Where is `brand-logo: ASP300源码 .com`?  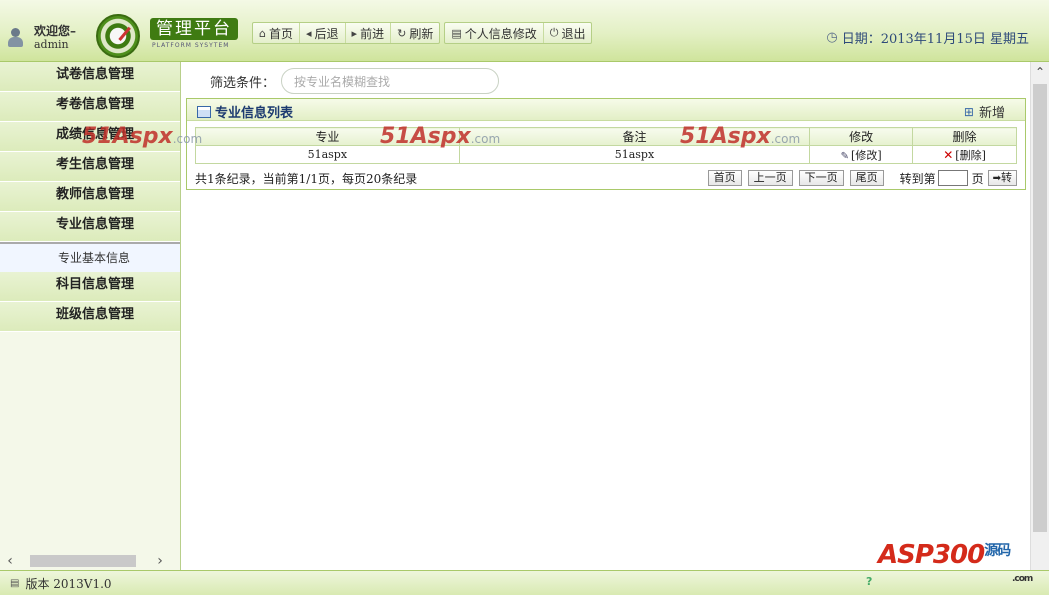
brand-logo: ASP300源码 .com is located at coordinates (955, 562).